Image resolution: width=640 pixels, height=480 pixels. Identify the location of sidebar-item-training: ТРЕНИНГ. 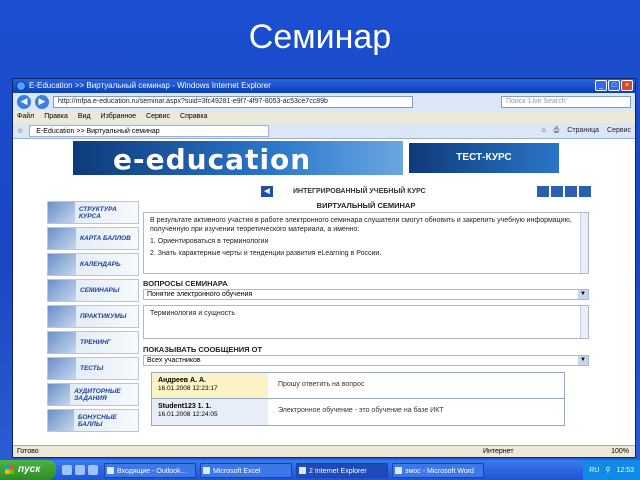
(93, 342).